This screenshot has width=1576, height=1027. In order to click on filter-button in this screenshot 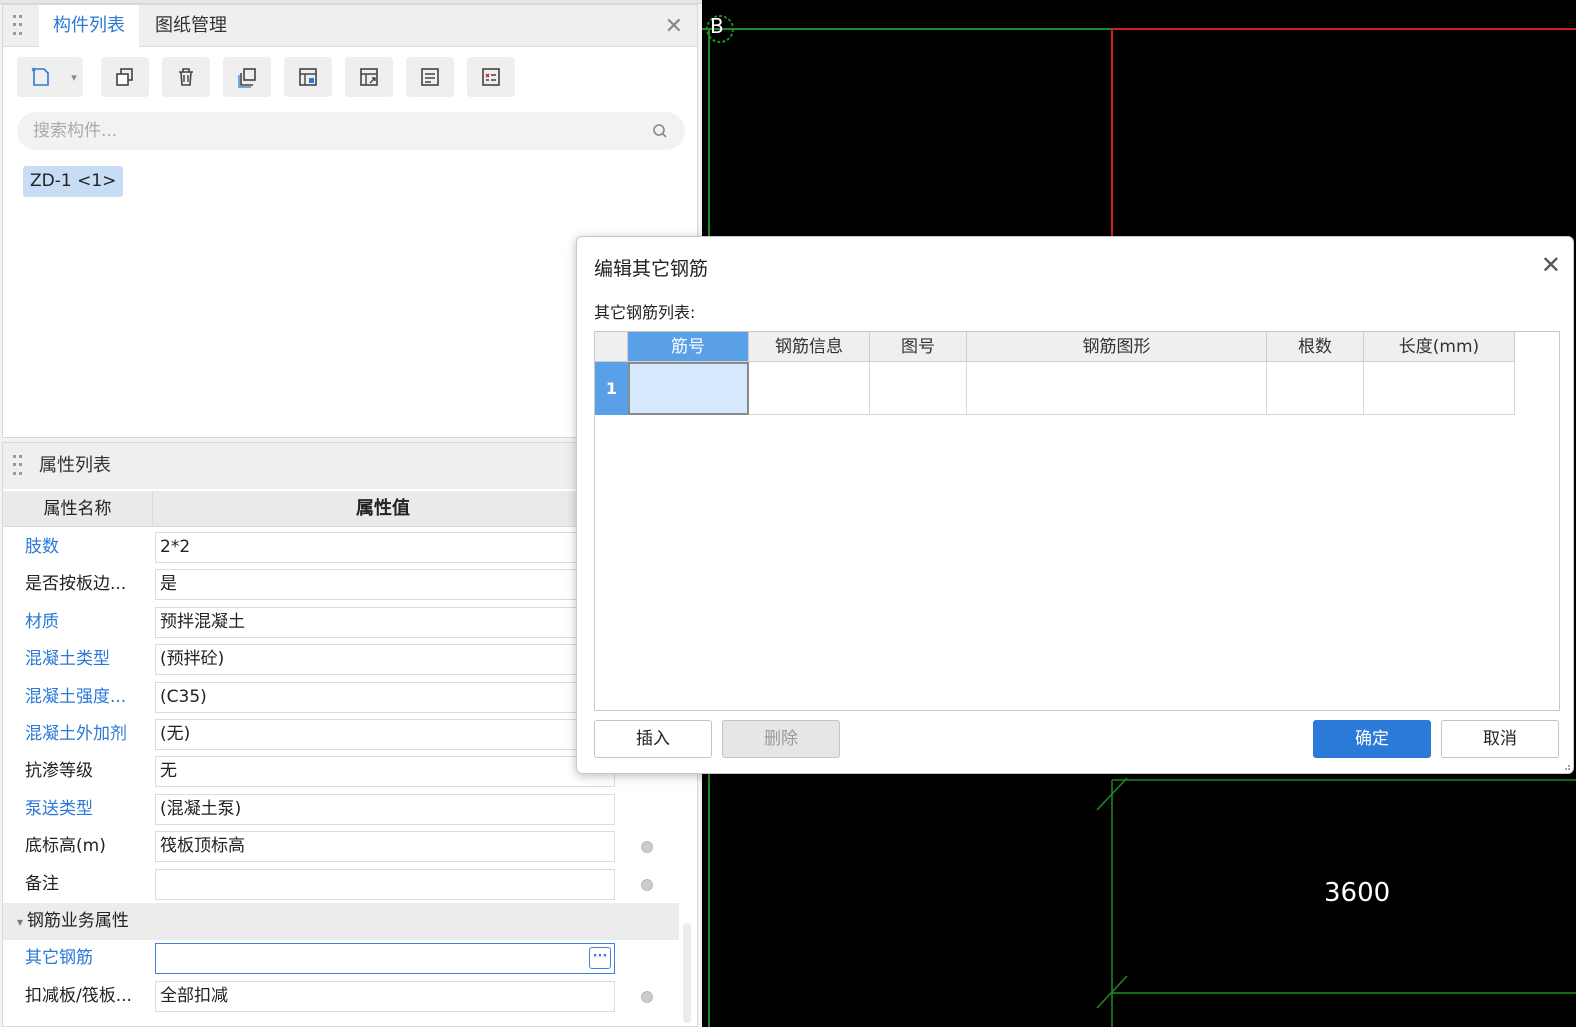, I will do `click(430, 77)`.